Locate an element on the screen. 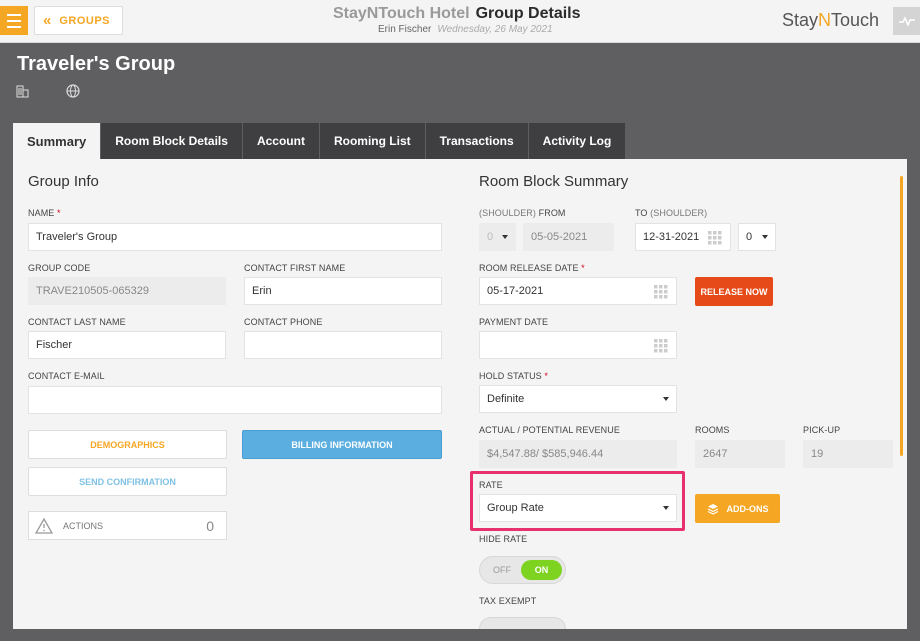 The height and width of the screenshot is (641, 920). tab-summary: Summary is located at coordinates (57, 141).